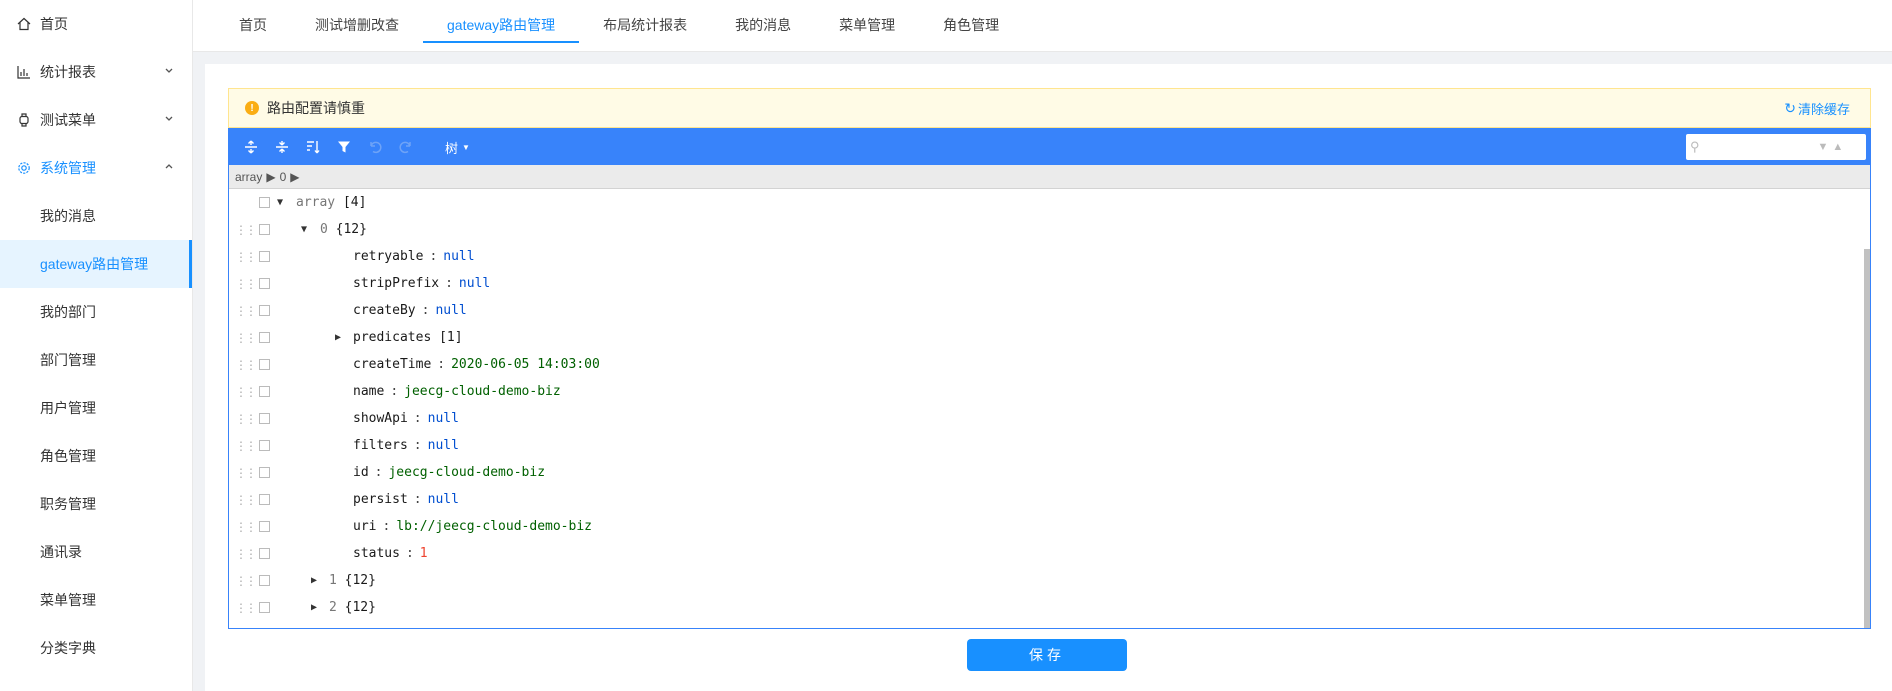 The height and width of the screenshot is (691, 1892). I want to click on mode-dropdown: 树 ▼, so click(457, 147).